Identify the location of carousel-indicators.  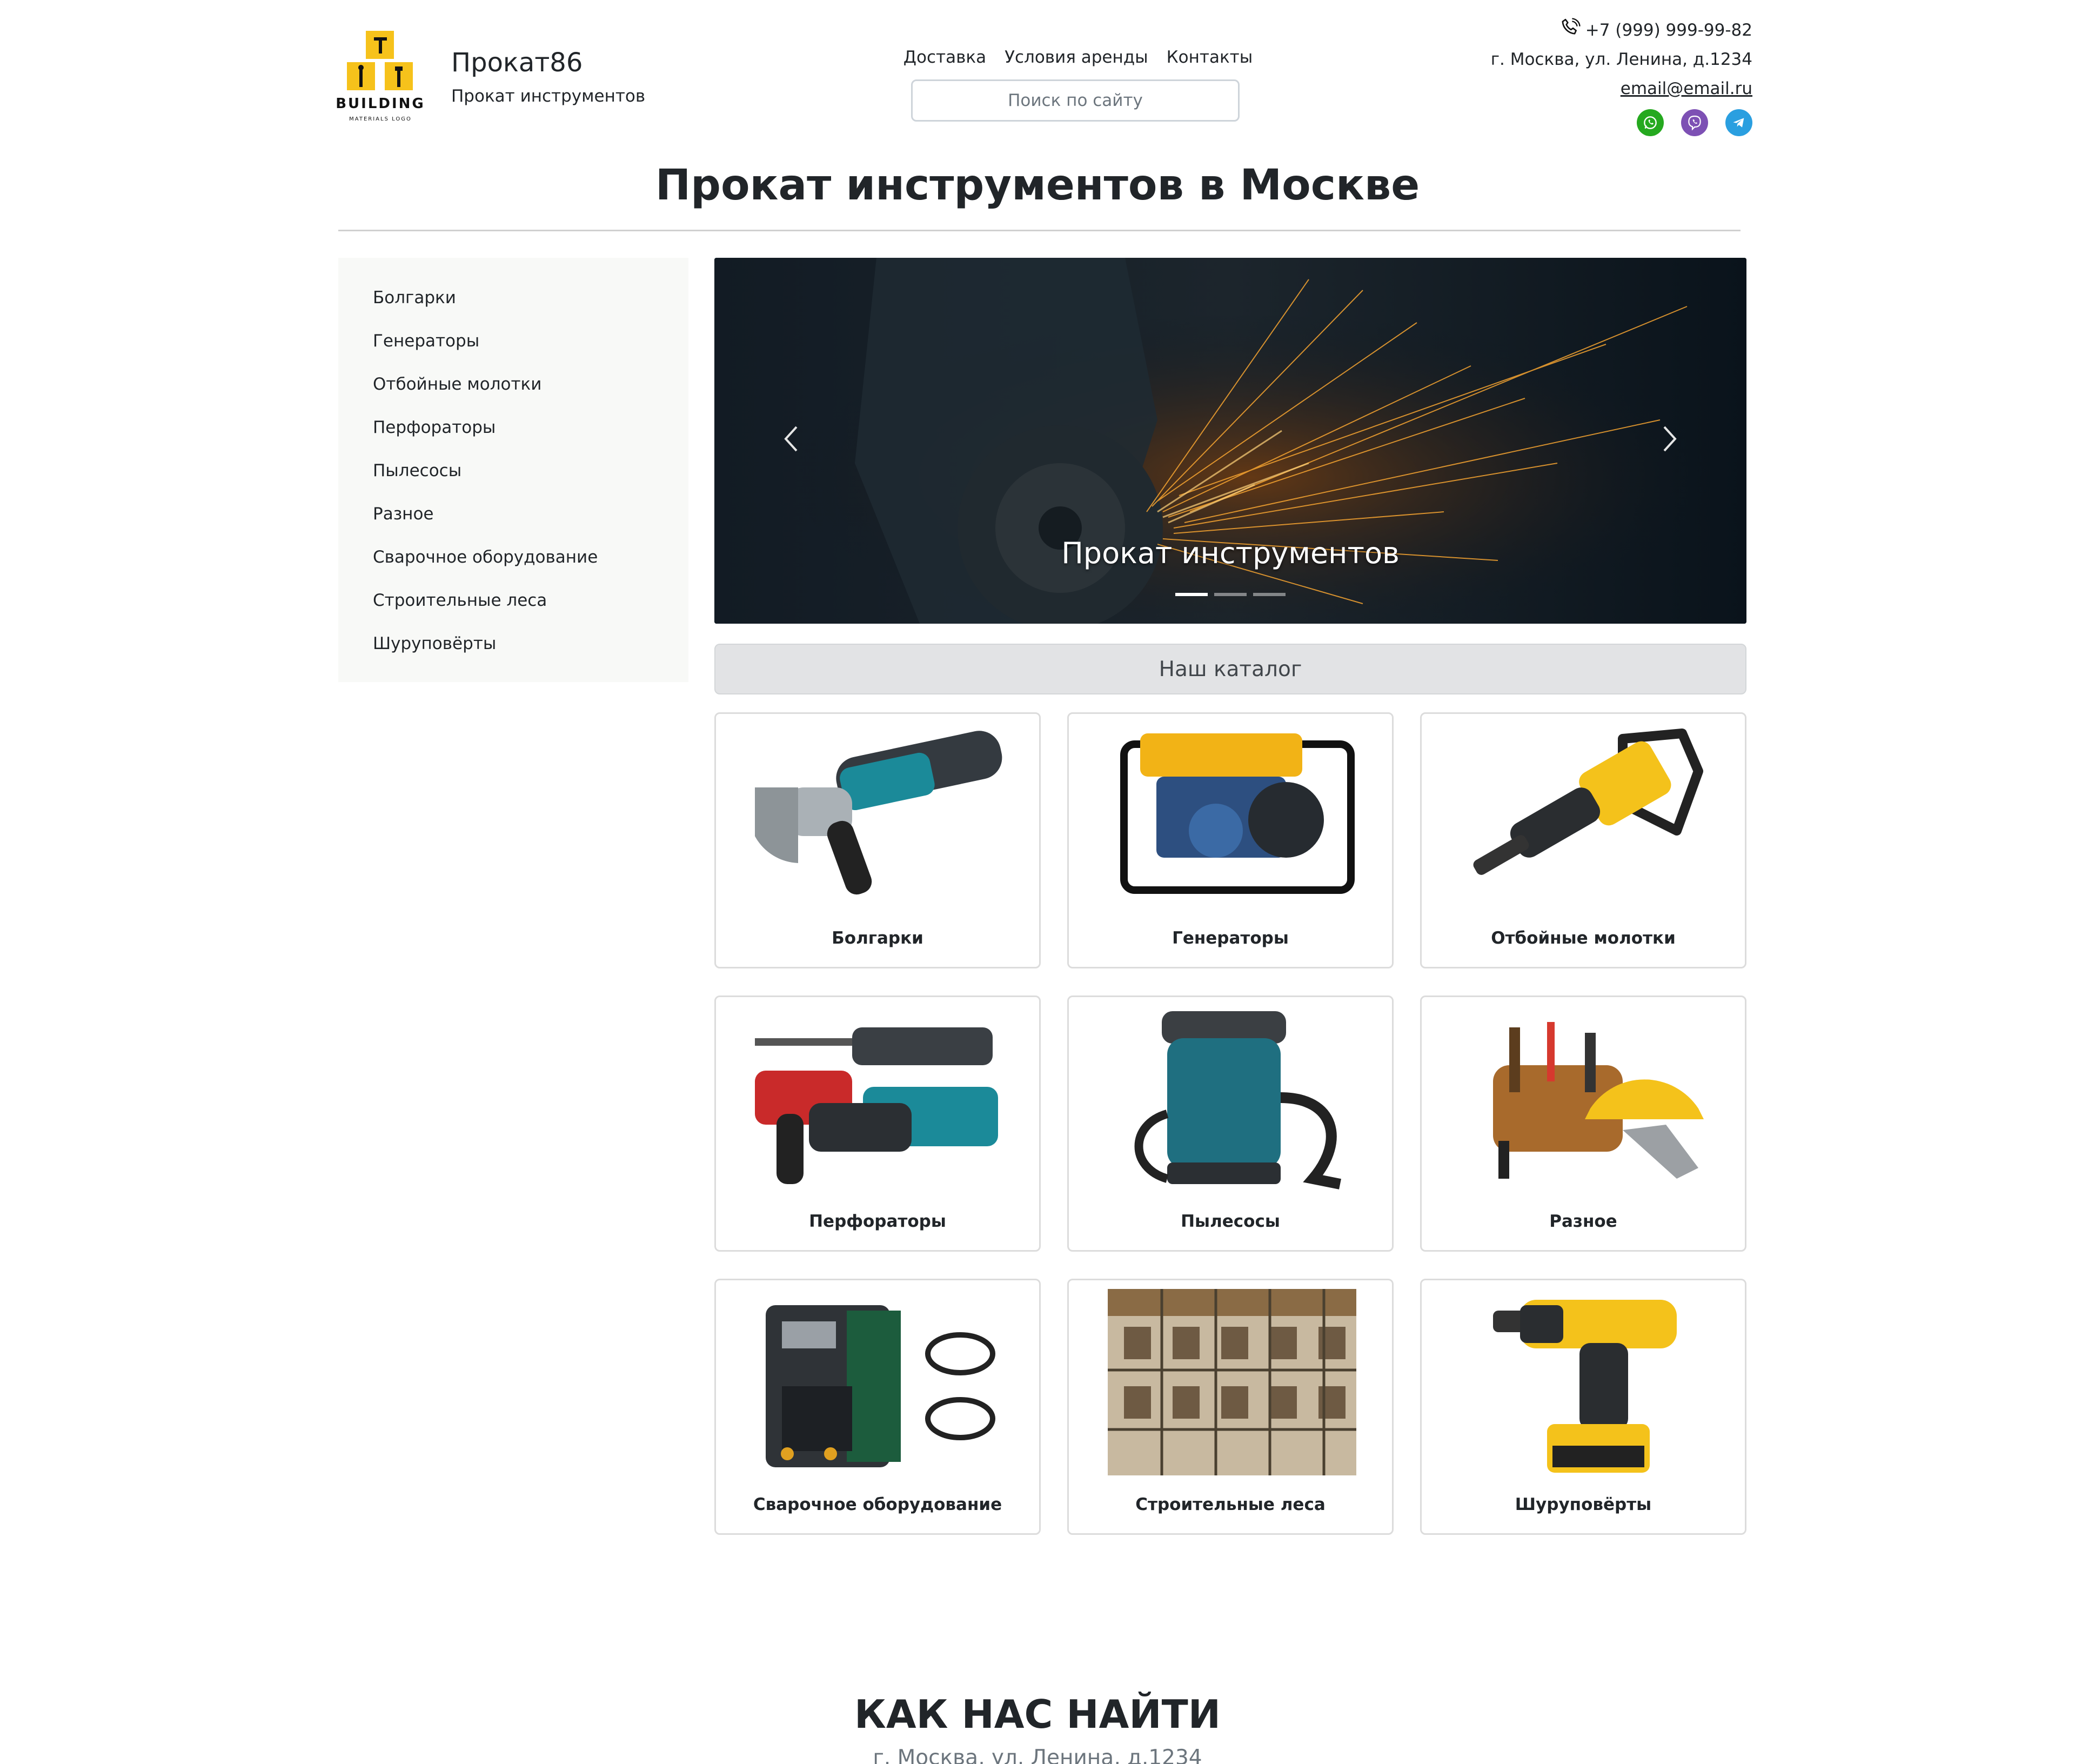
(1230, 594).